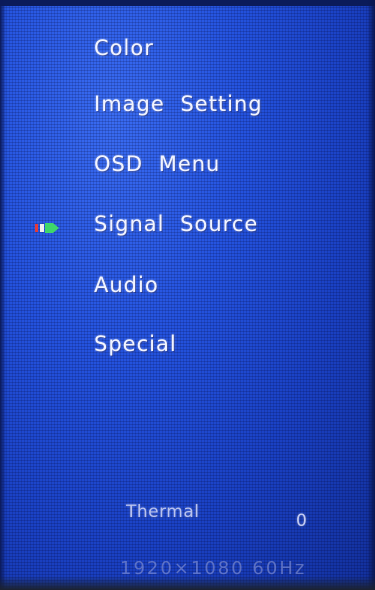 The height and width of the screenshot is (590, 375). What do you see at coordinates (47, 228) in the screenshot?
I see `selector-arrow-icon` at bounding box center [47, 228].